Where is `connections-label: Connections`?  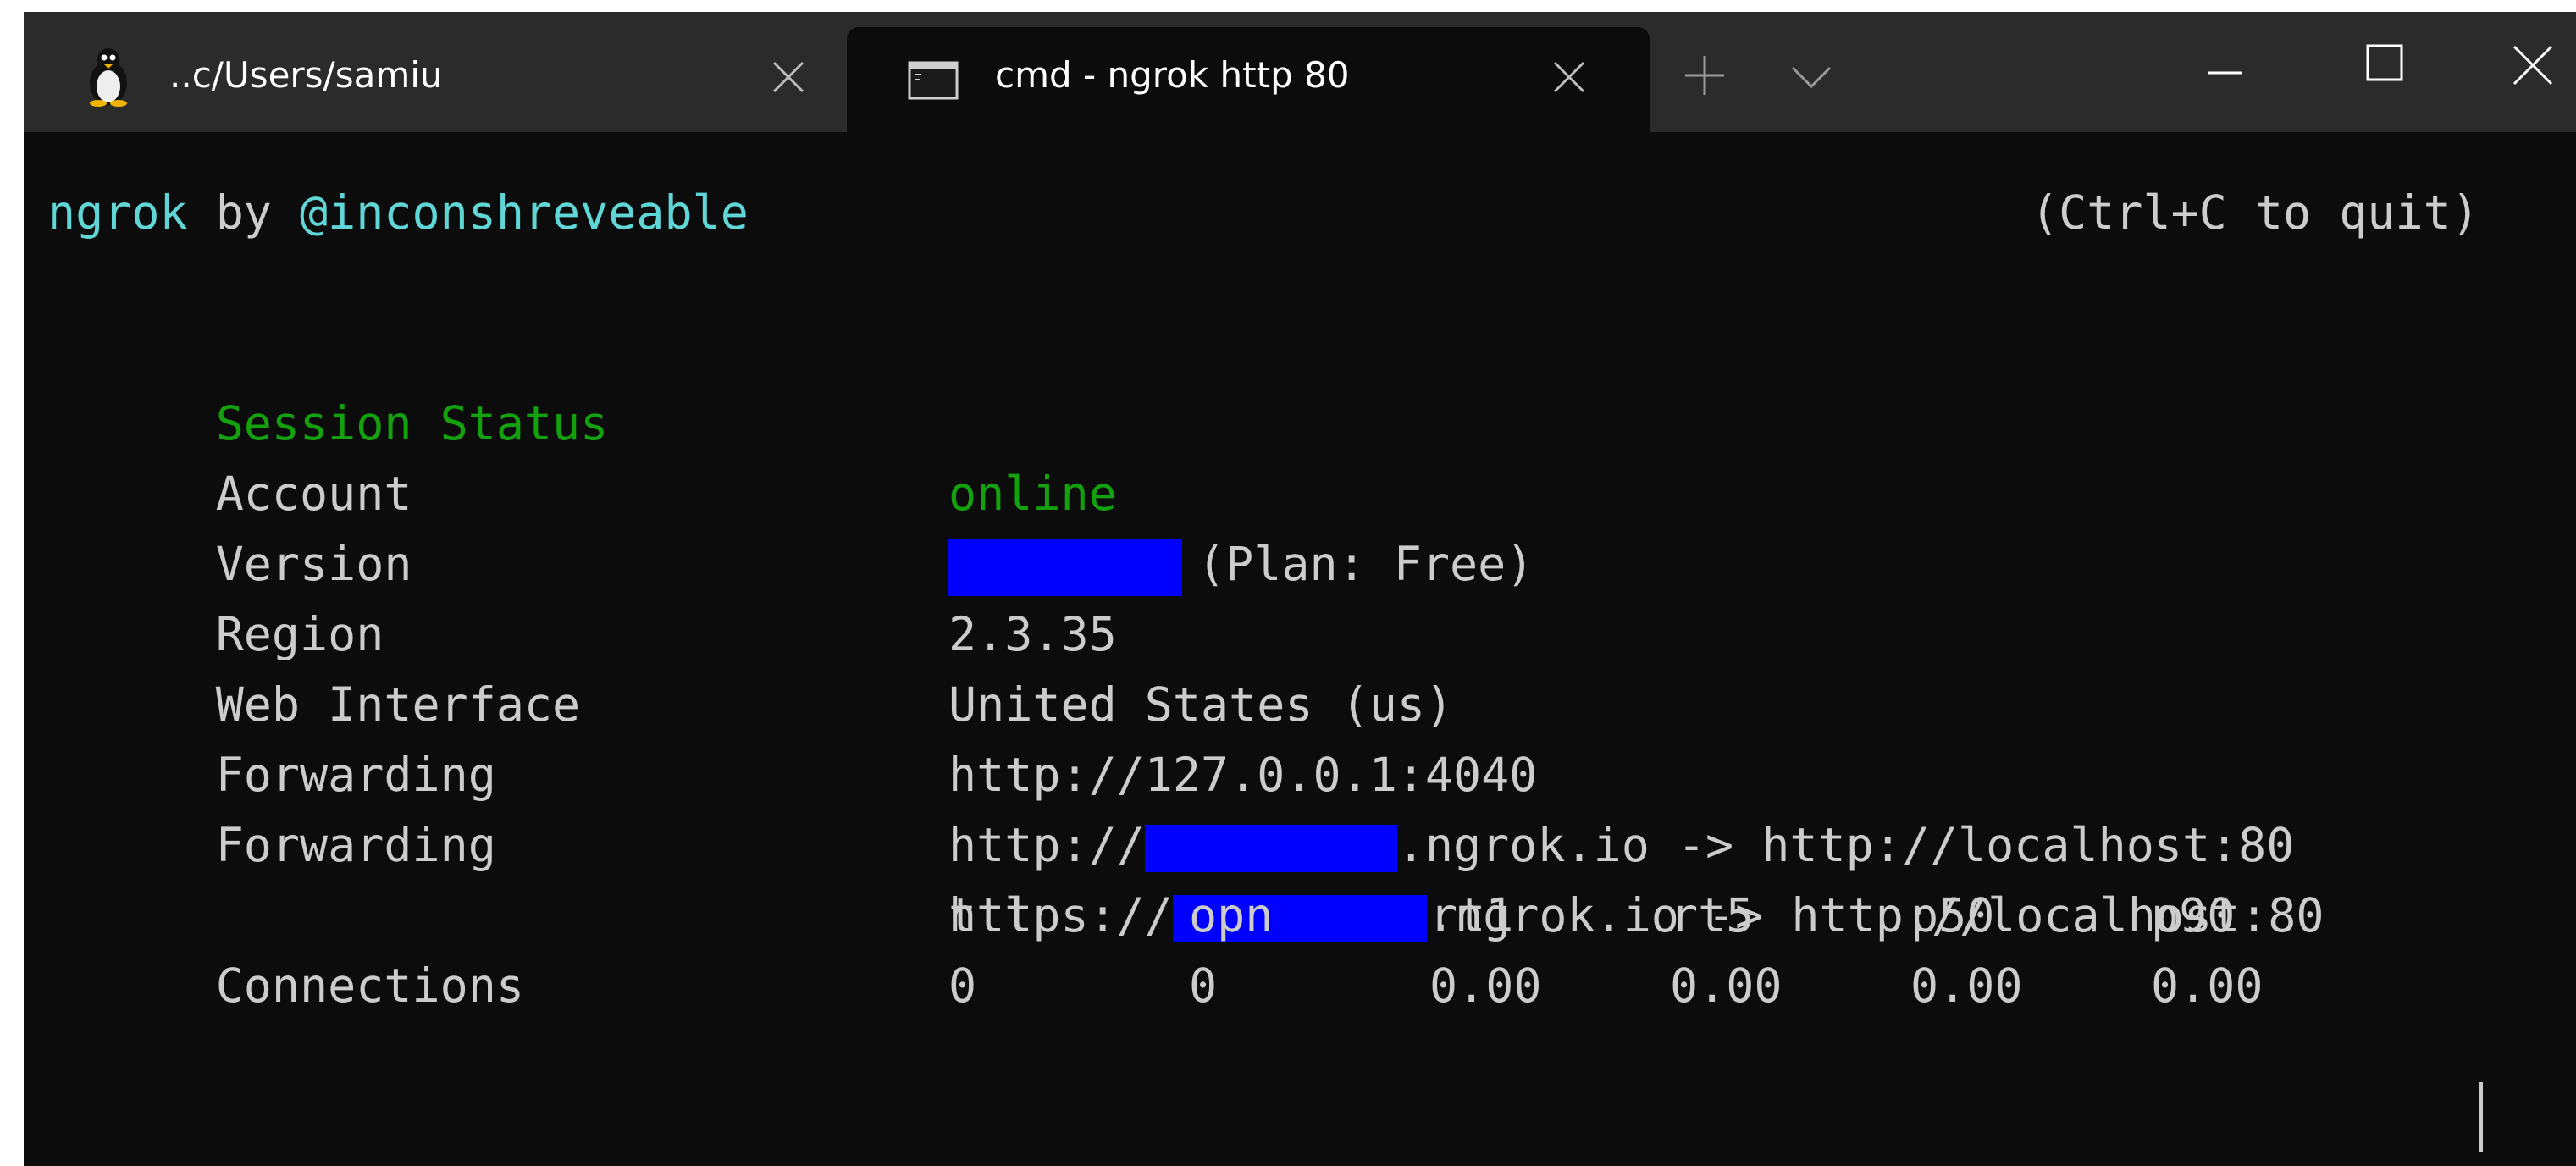 connections-label: Connections is located at coordinates (369, 986).